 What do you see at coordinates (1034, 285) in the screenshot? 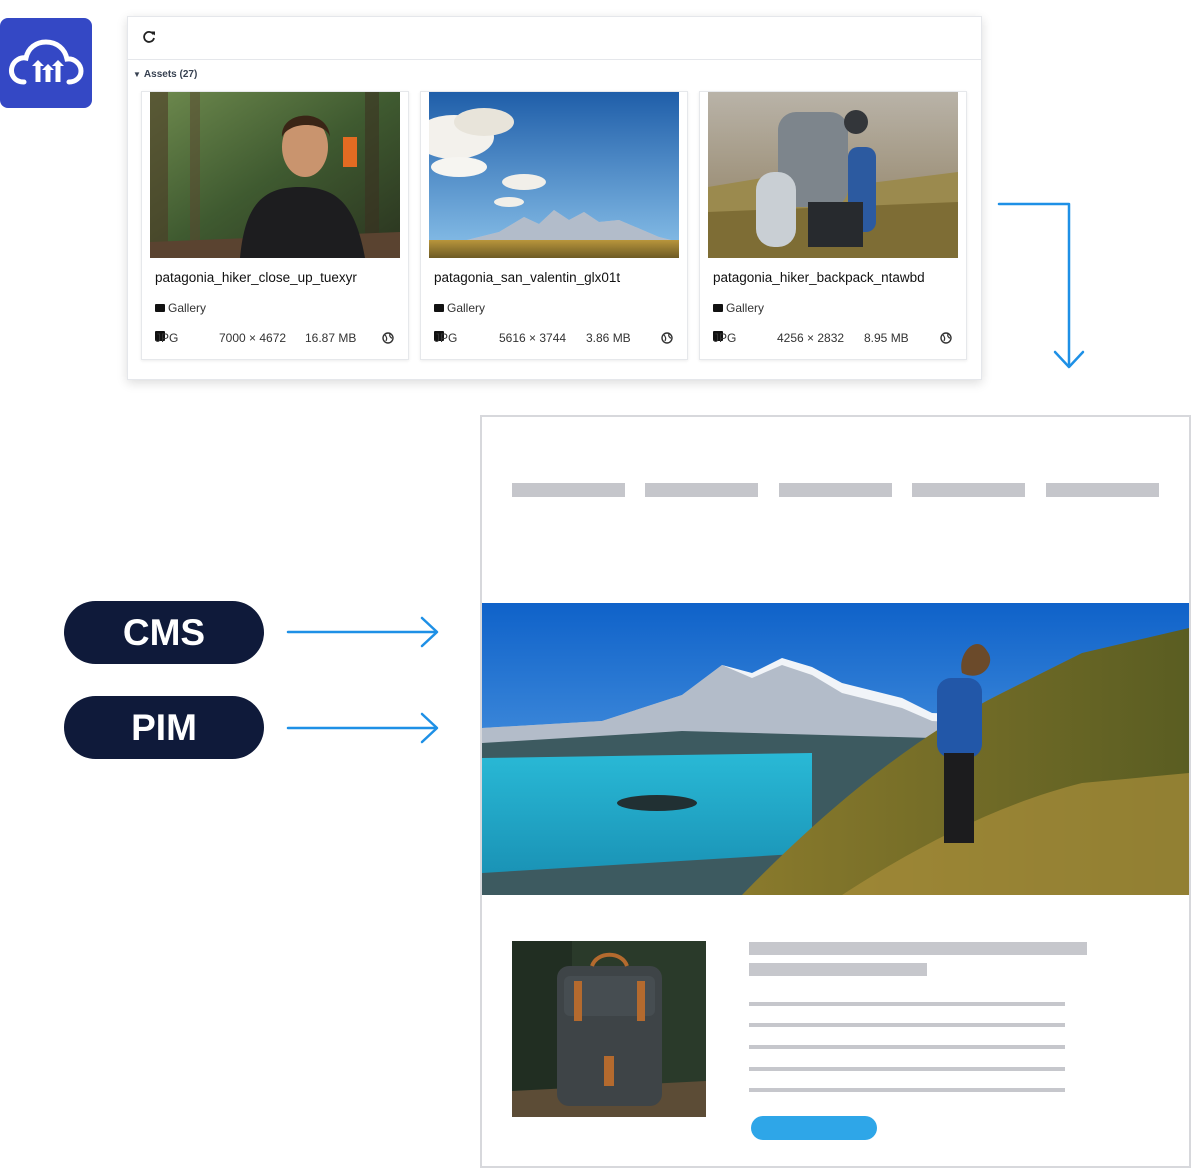
I see `dam-to-site-arrow` at bounding box center [1034, 285].